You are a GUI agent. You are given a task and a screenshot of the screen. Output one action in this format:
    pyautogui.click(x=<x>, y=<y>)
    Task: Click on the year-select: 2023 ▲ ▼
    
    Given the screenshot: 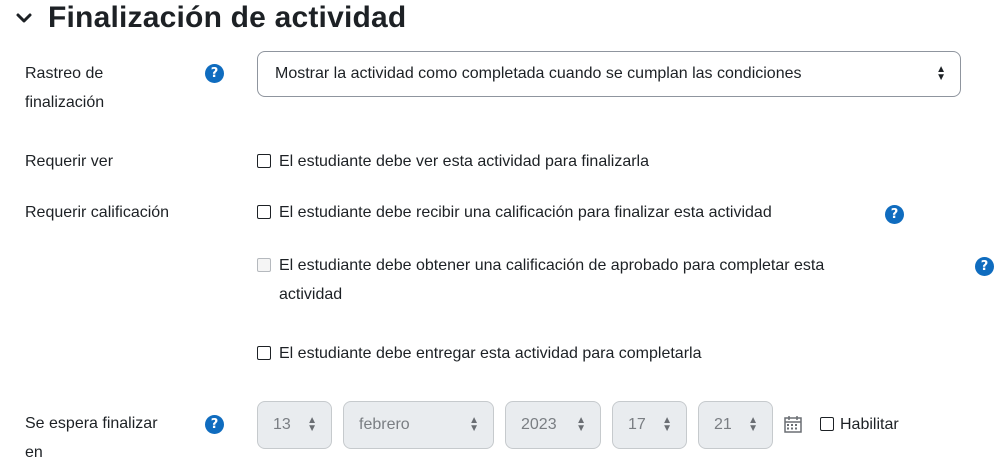 What is the action you would take?
    pyautogui.click(x=553, y=425)
    